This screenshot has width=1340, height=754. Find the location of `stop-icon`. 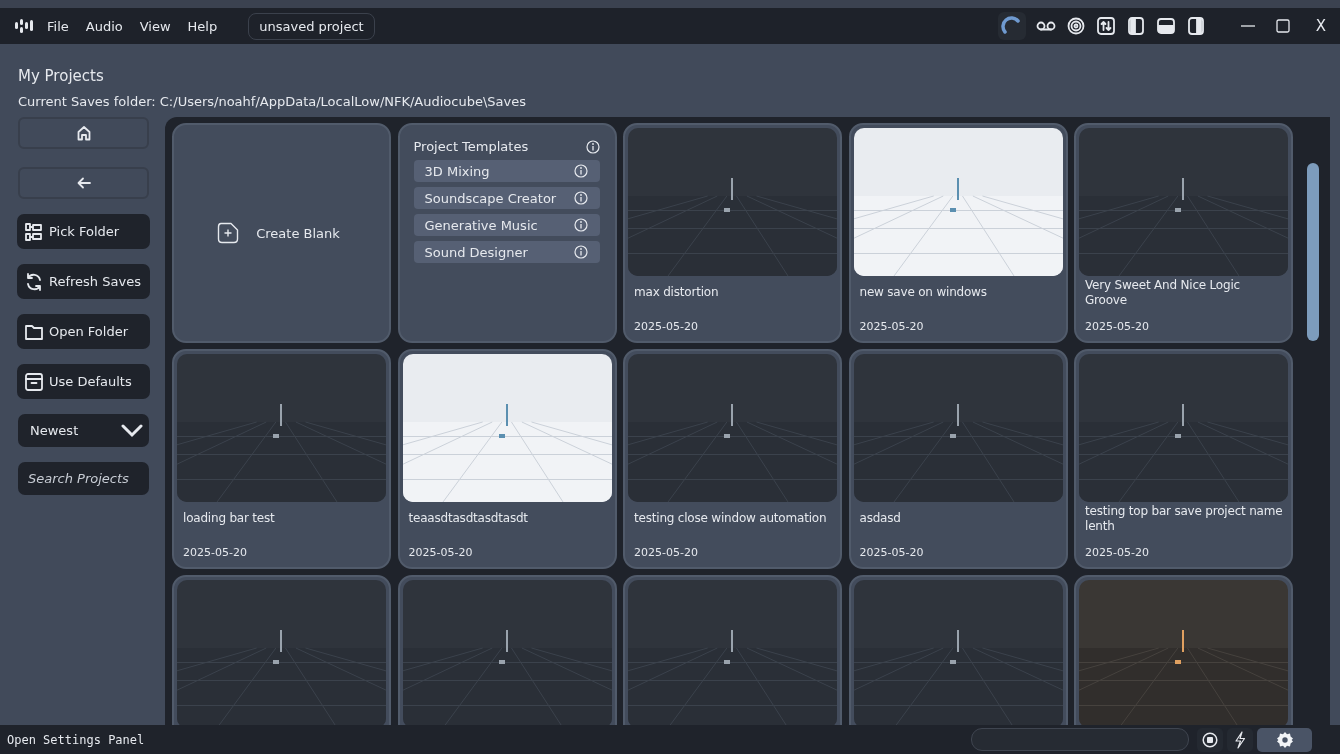

stop-icon is located at coordinates (1210, 739).